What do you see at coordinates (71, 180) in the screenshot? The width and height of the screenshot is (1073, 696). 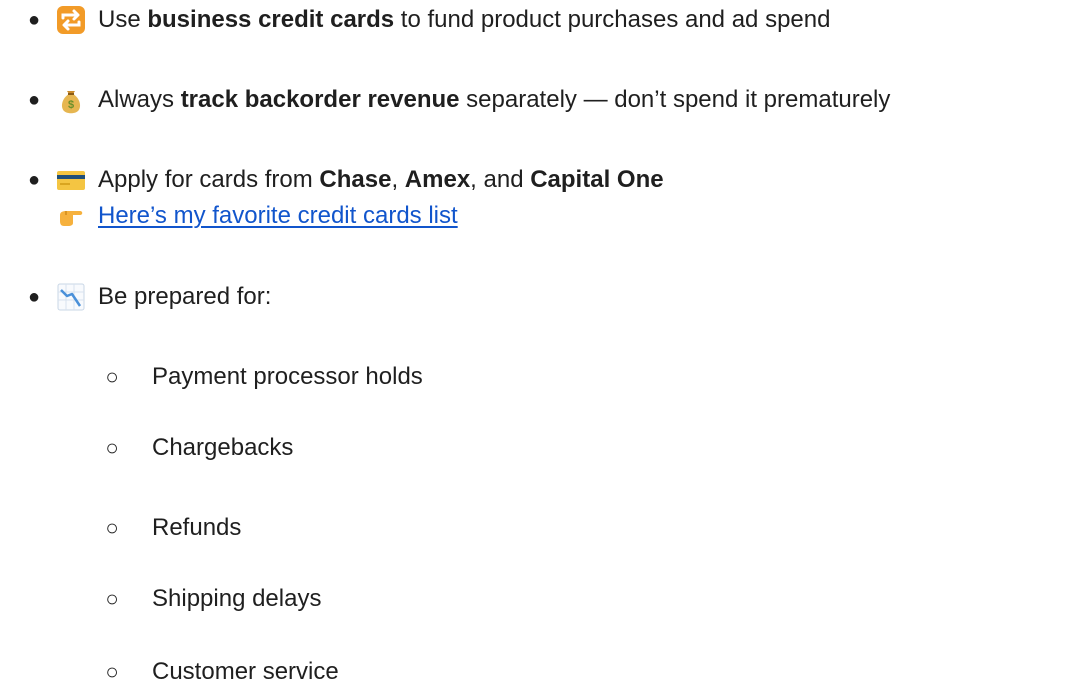 I see `credit-card-icon` at bounding box center [71, 180].